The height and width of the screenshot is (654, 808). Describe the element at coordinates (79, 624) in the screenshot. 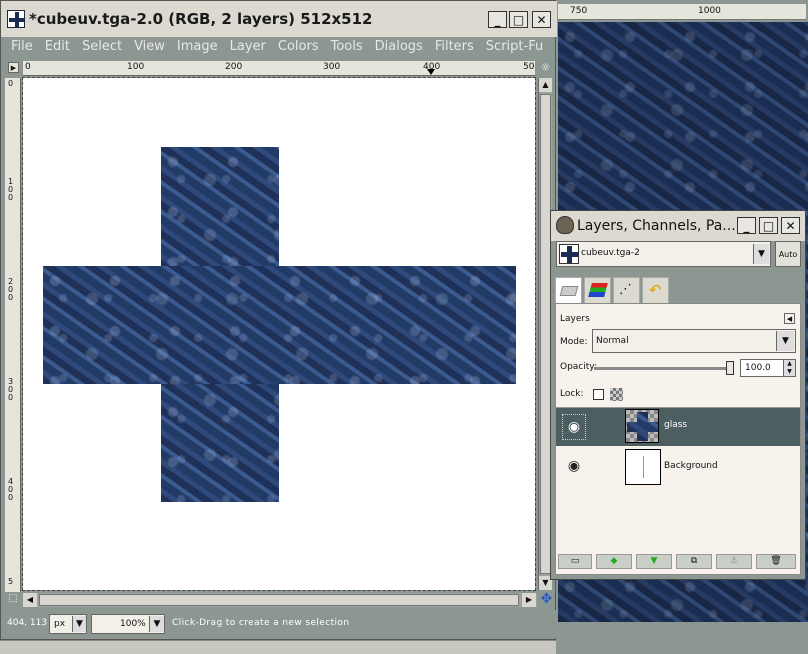

I see `unit-dropdown-icon: ▼` at that location.